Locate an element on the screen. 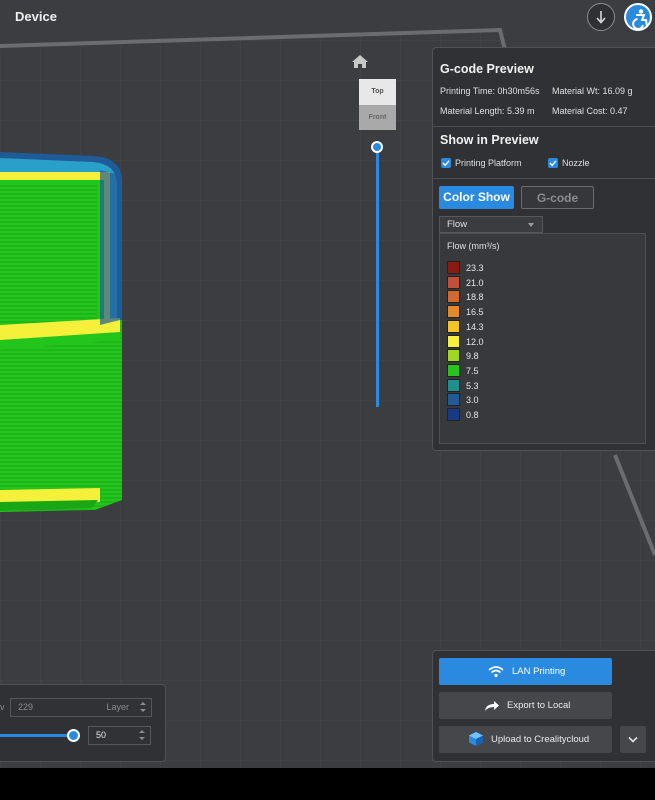 This screenshot has width=655, height=800. export-to-local-label: Export to Local is located at coordinates (539, 705).